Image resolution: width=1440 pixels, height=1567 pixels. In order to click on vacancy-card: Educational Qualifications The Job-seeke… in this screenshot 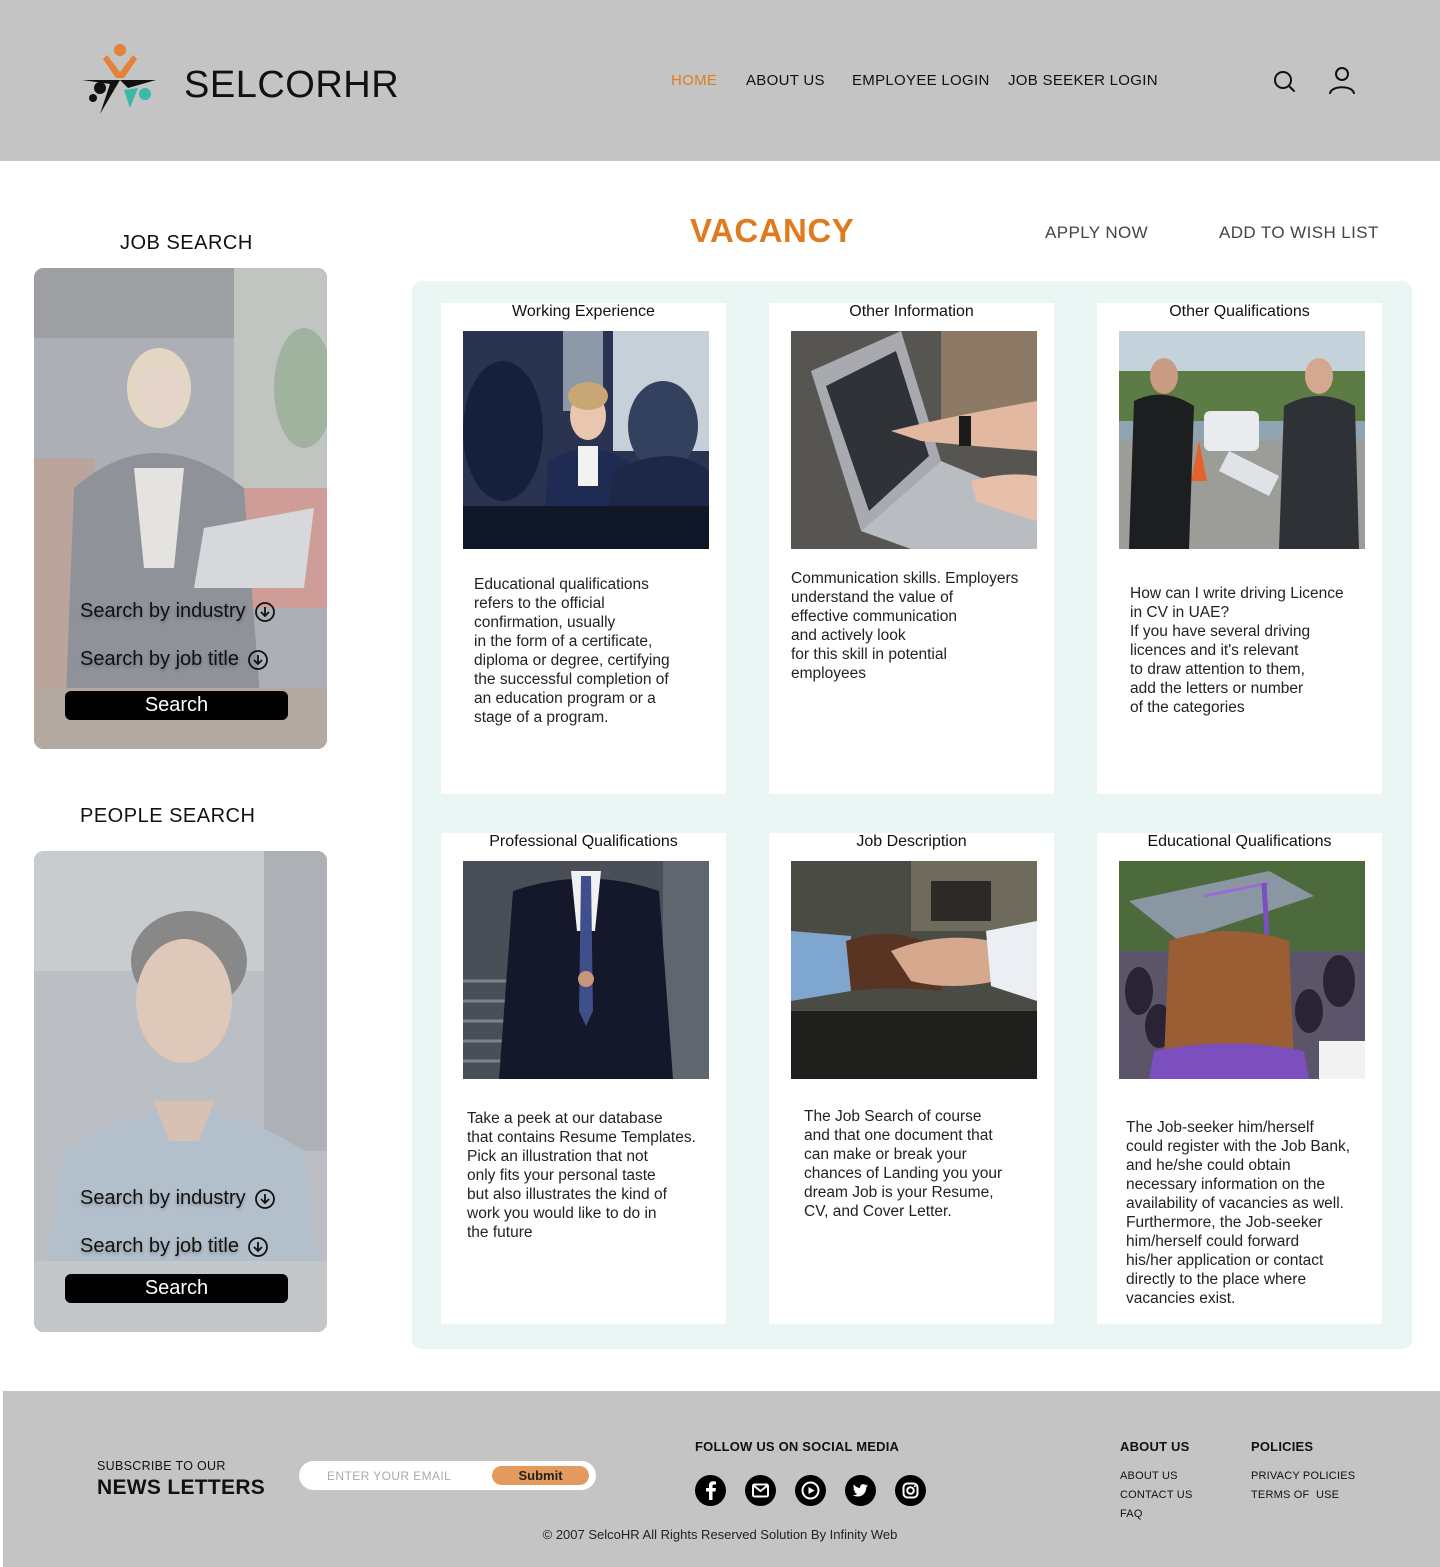, I will do `click(1239, 1078)`.